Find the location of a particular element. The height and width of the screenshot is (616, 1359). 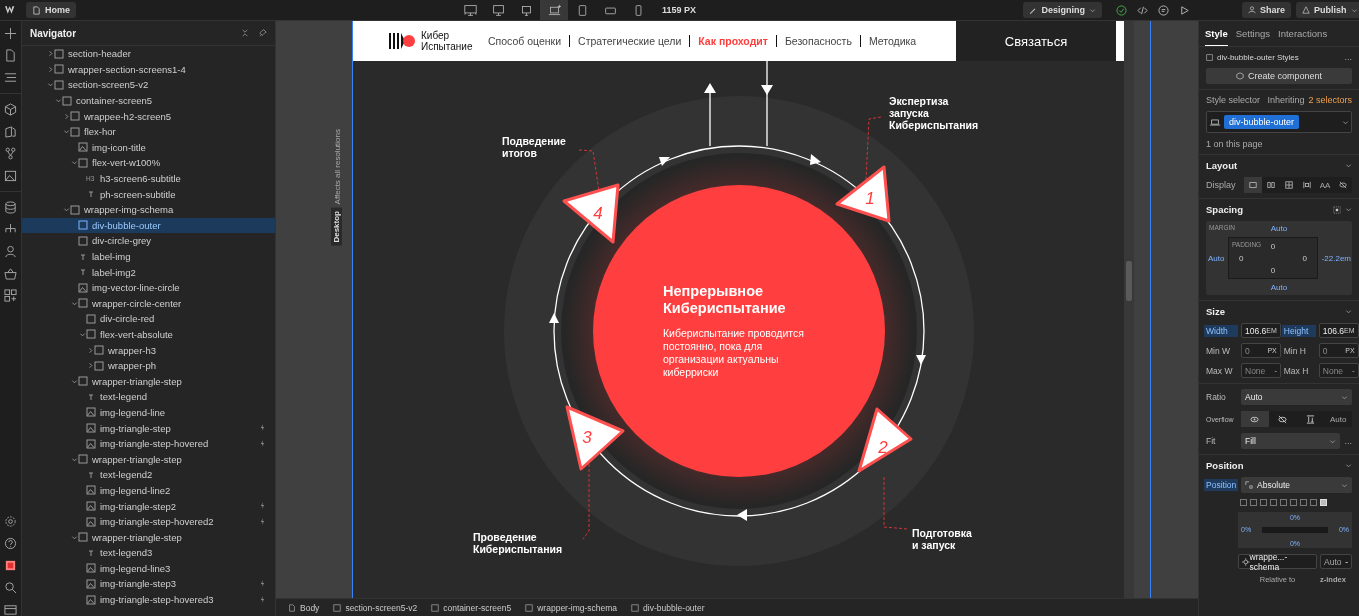

share-button: Share is located at coordinates (1266, 10).